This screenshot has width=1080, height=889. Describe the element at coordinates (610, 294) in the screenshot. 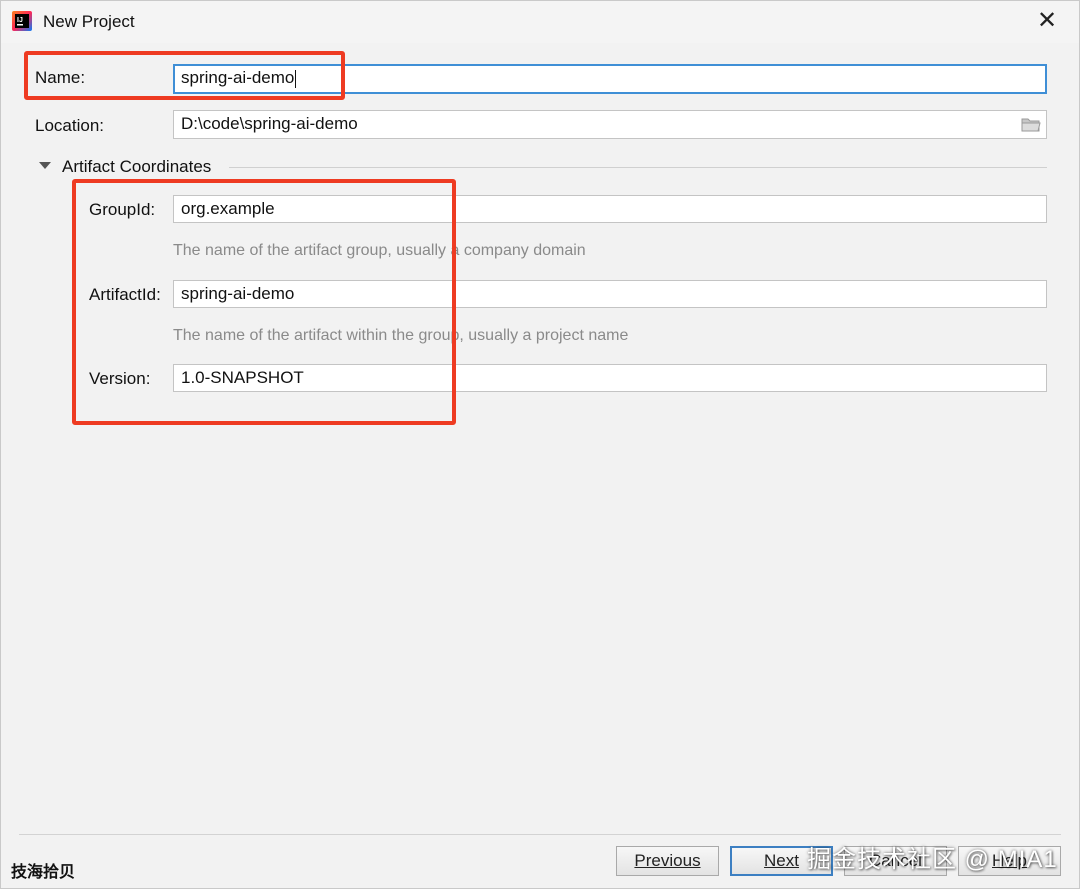

I see `artifactid-input: spring-ai-demo` at that location.